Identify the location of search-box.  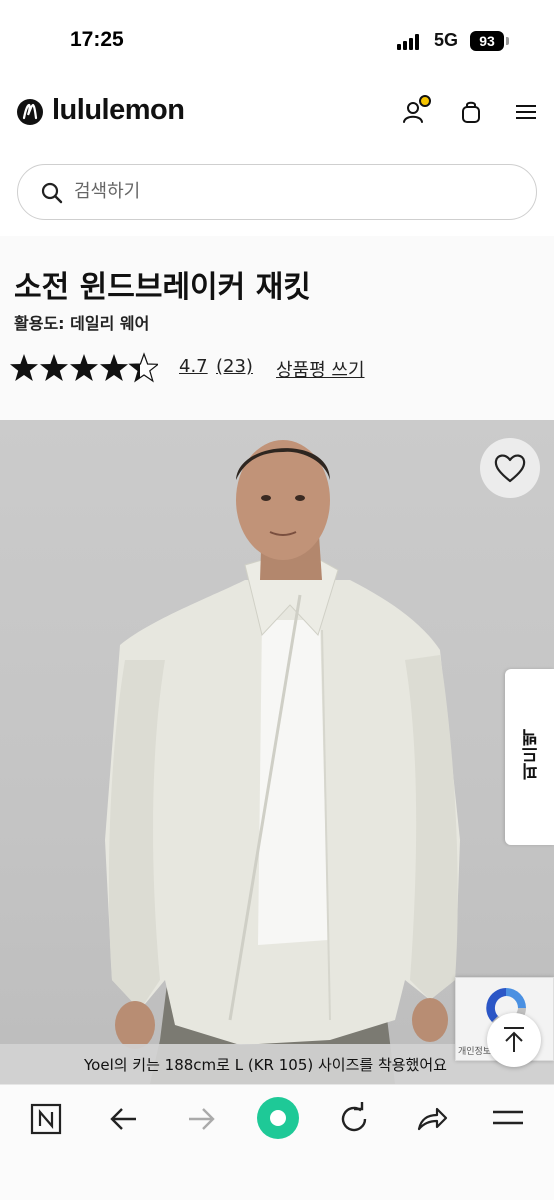
(277, 192).